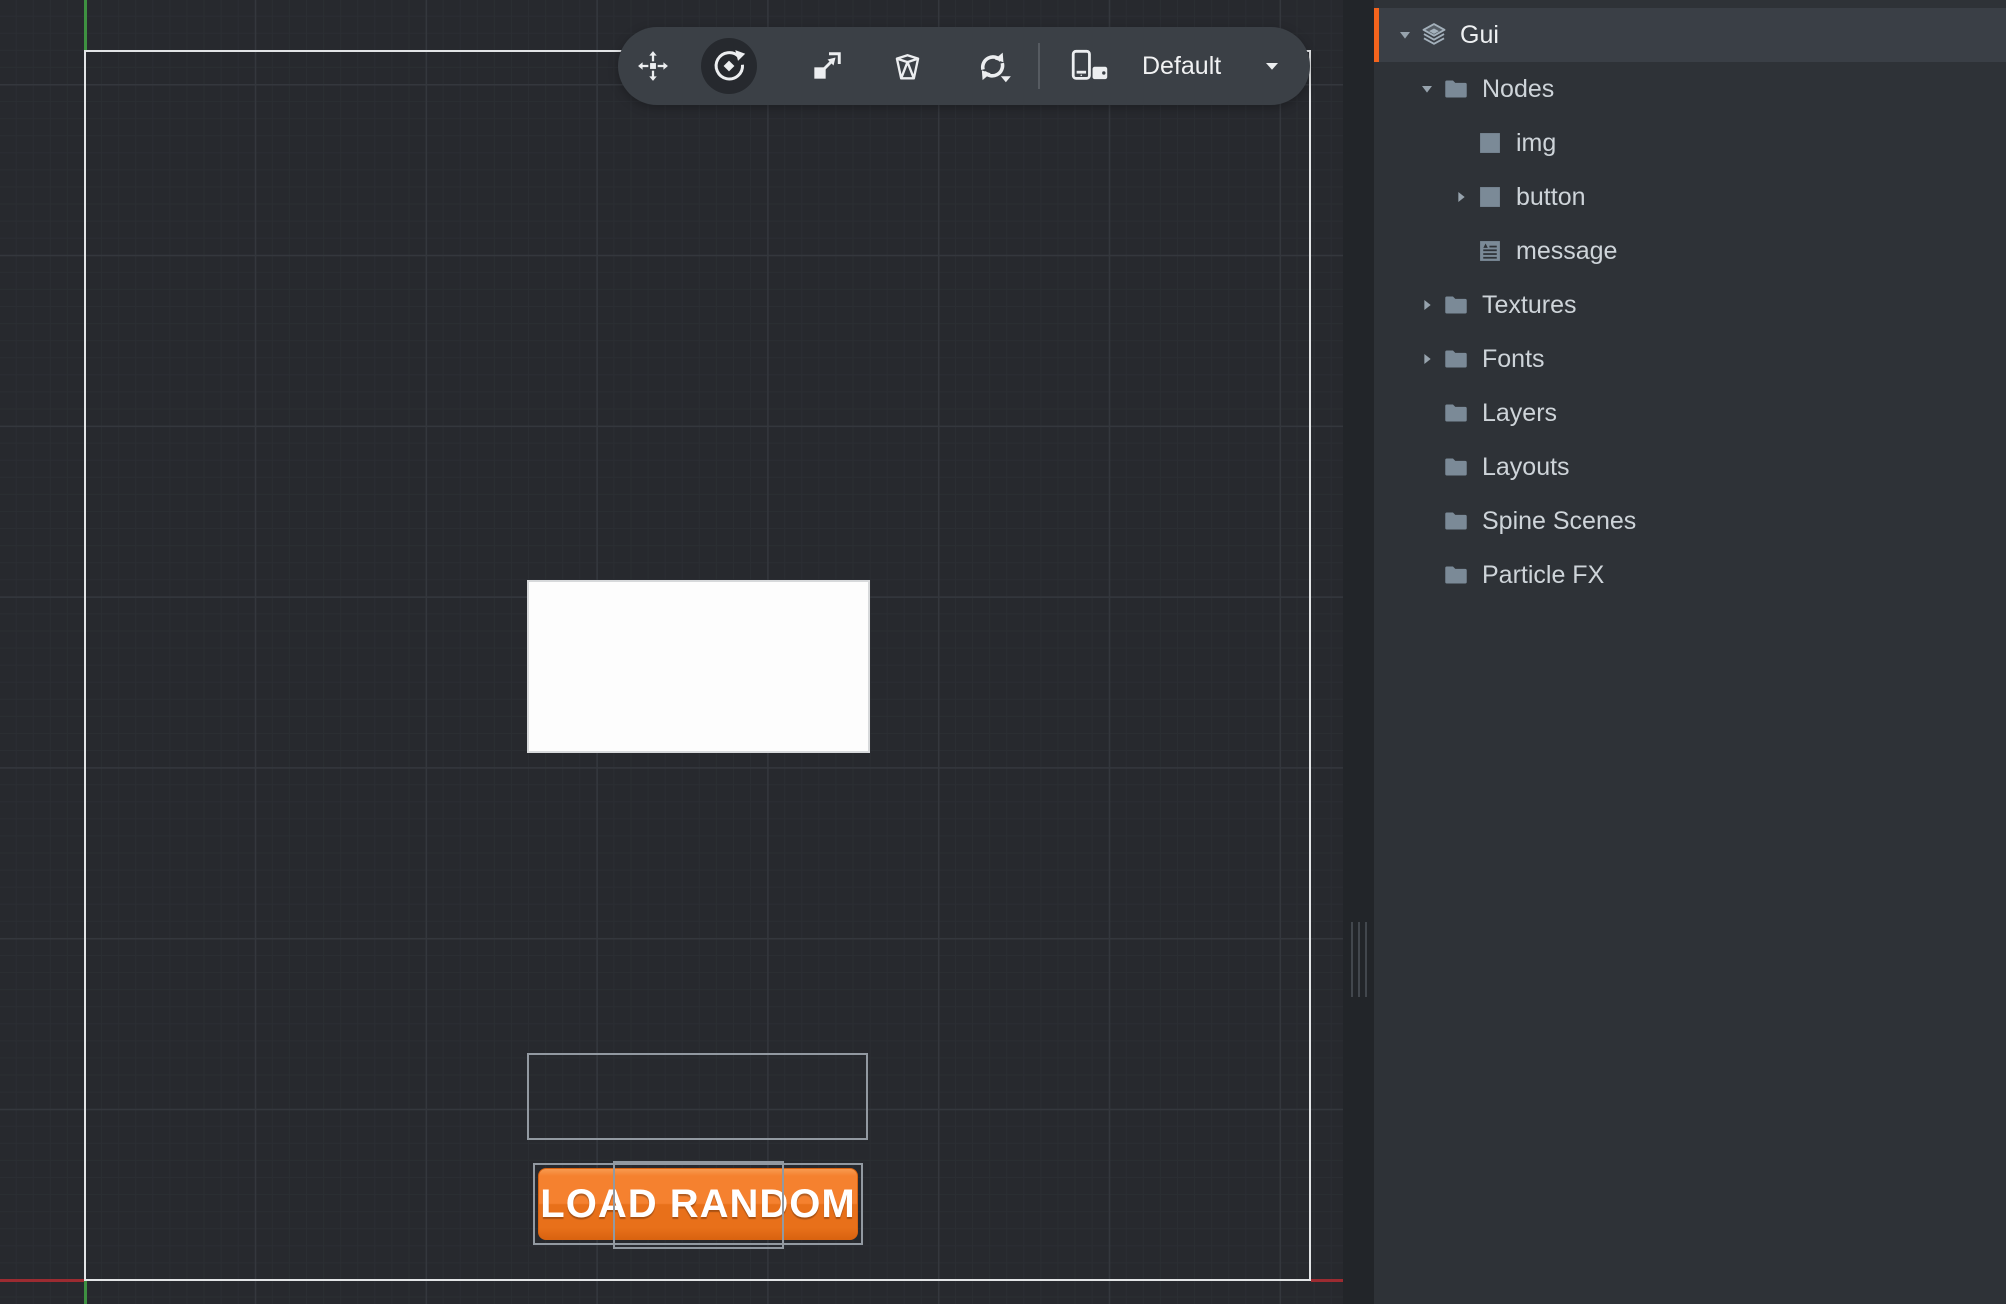 The image size is (2006, 1304). I want to click on panel-splitter, so click(1358, 652).